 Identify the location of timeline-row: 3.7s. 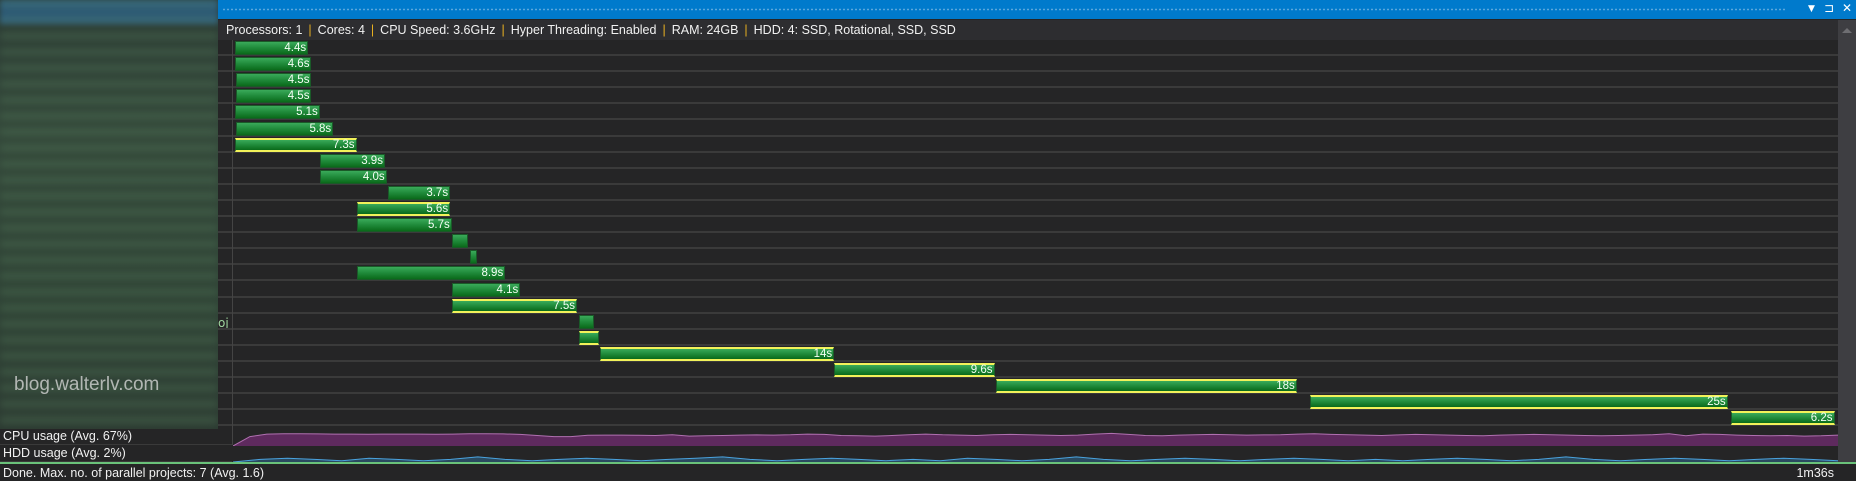
(1028, 193).